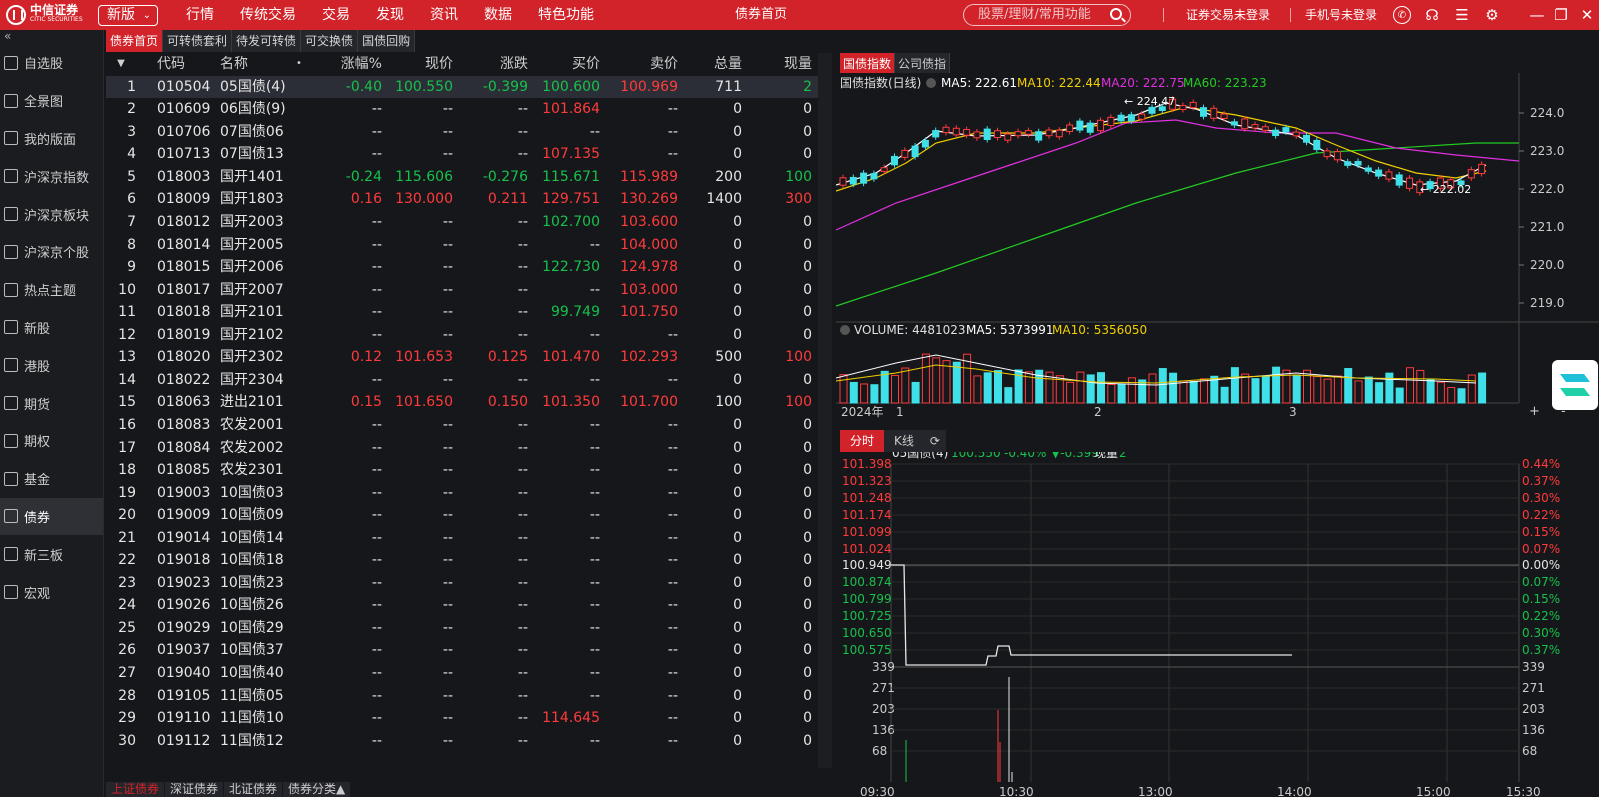  Describe the element at coordinates (466, 628) in the screenshot. I see `table-row: 25 019029 10国债29 -- -- -- -- -- 0 0` at that location.